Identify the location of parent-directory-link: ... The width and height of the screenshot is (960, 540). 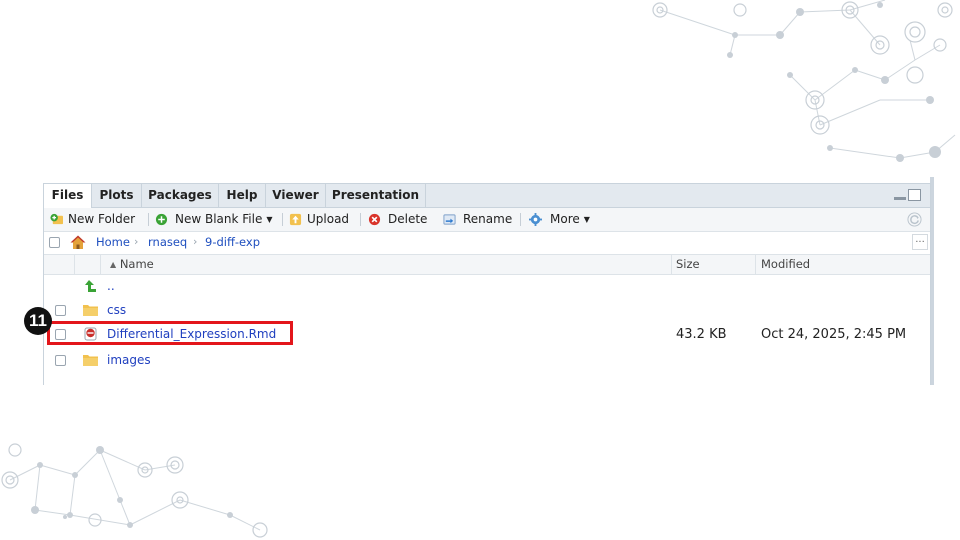
(111, 286).